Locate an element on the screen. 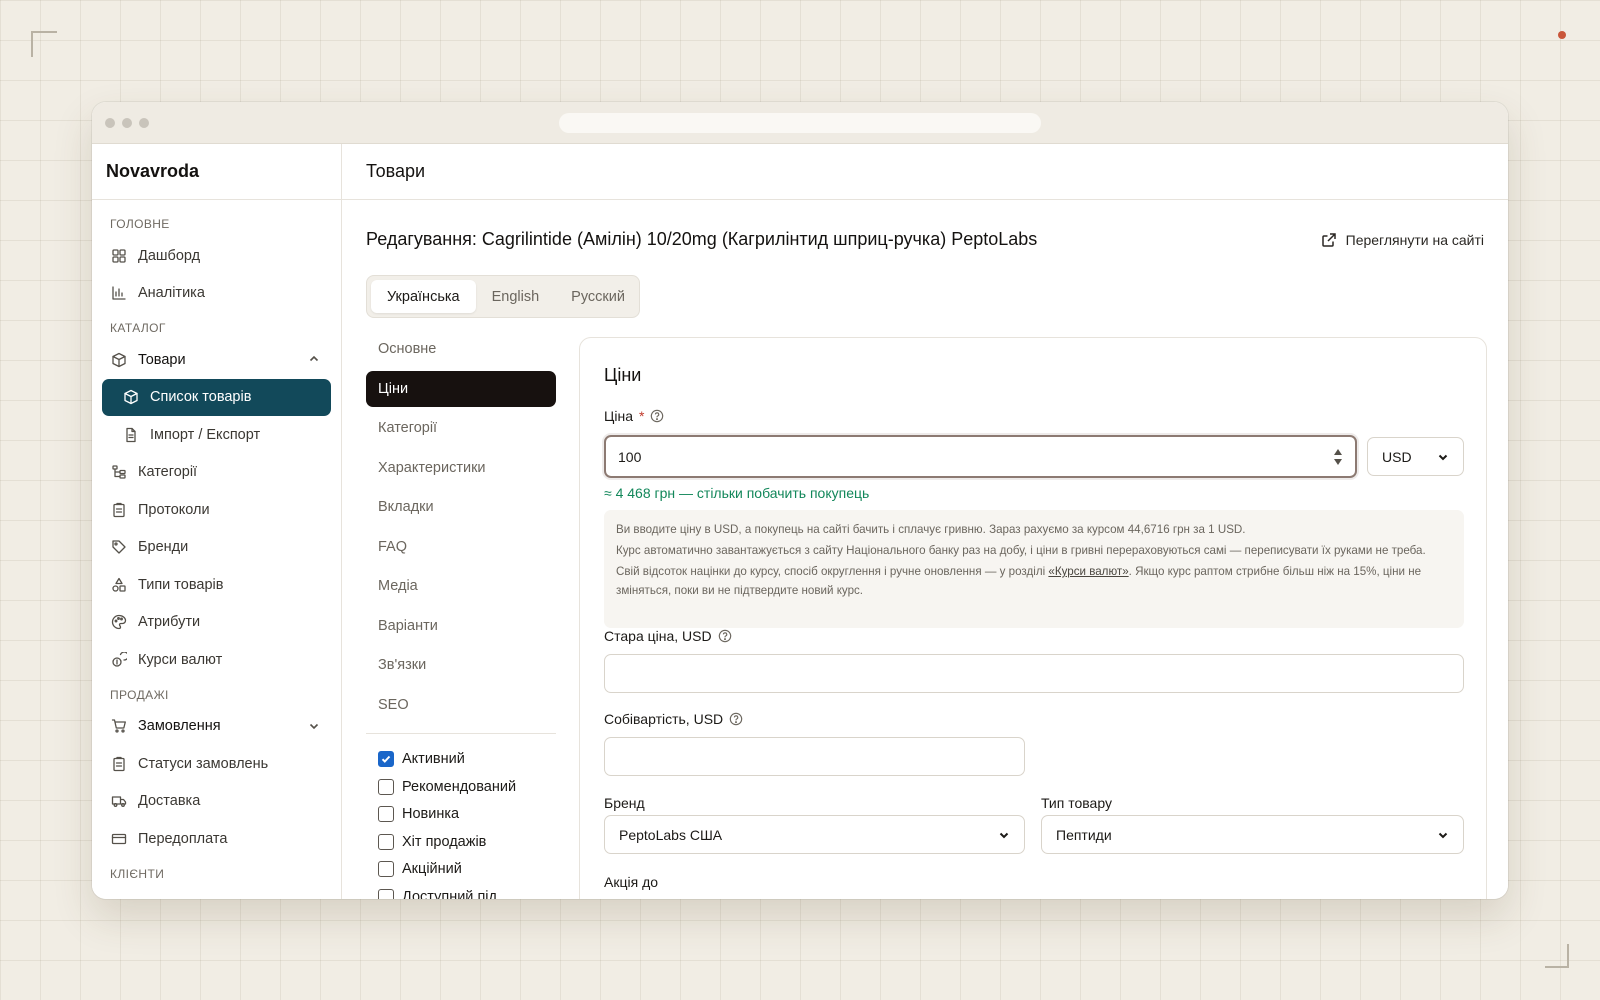 This screenshot has height=1000, width=1600. sidebar-item: Аналітика is located at coordinates (216, 294).